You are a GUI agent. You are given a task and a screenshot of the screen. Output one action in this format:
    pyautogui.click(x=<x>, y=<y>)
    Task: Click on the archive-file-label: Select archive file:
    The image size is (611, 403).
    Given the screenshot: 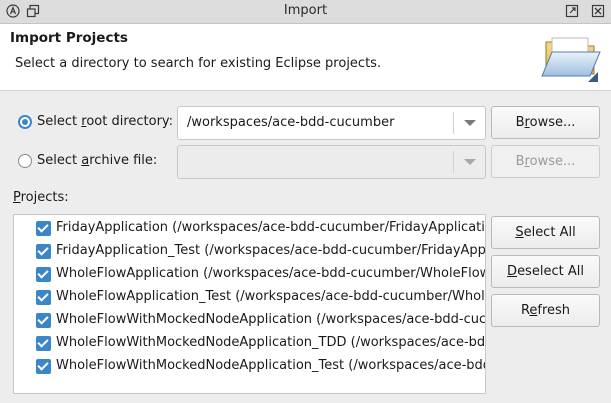 What is the action you would take?
    pyautogui.click(x=97, y=160)
    